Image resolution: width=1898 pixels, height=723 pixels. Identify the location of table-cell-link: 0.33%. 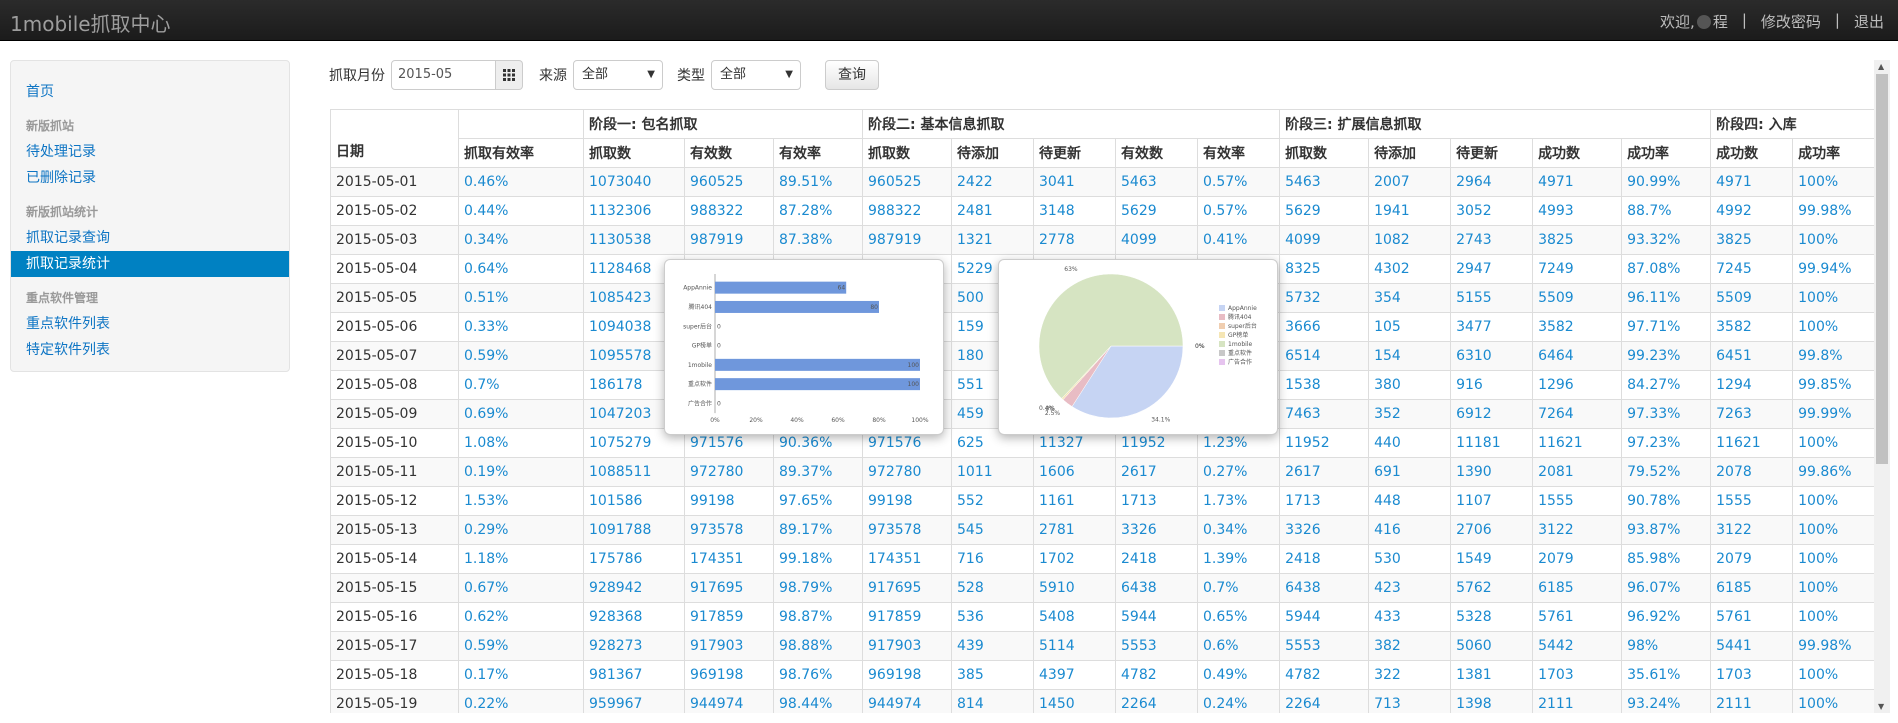
(521, 327).